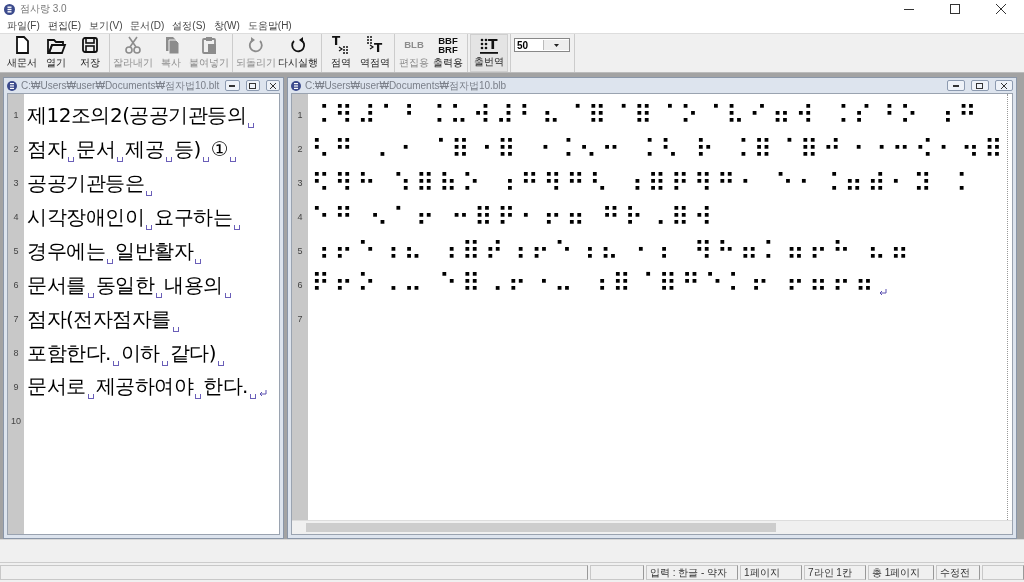 The image size is (1024, 582). What do you see at coordinates (489, 53) in the screenshot?
I see `toolbar-button: T 출번역` at bounding box center [489, 53].